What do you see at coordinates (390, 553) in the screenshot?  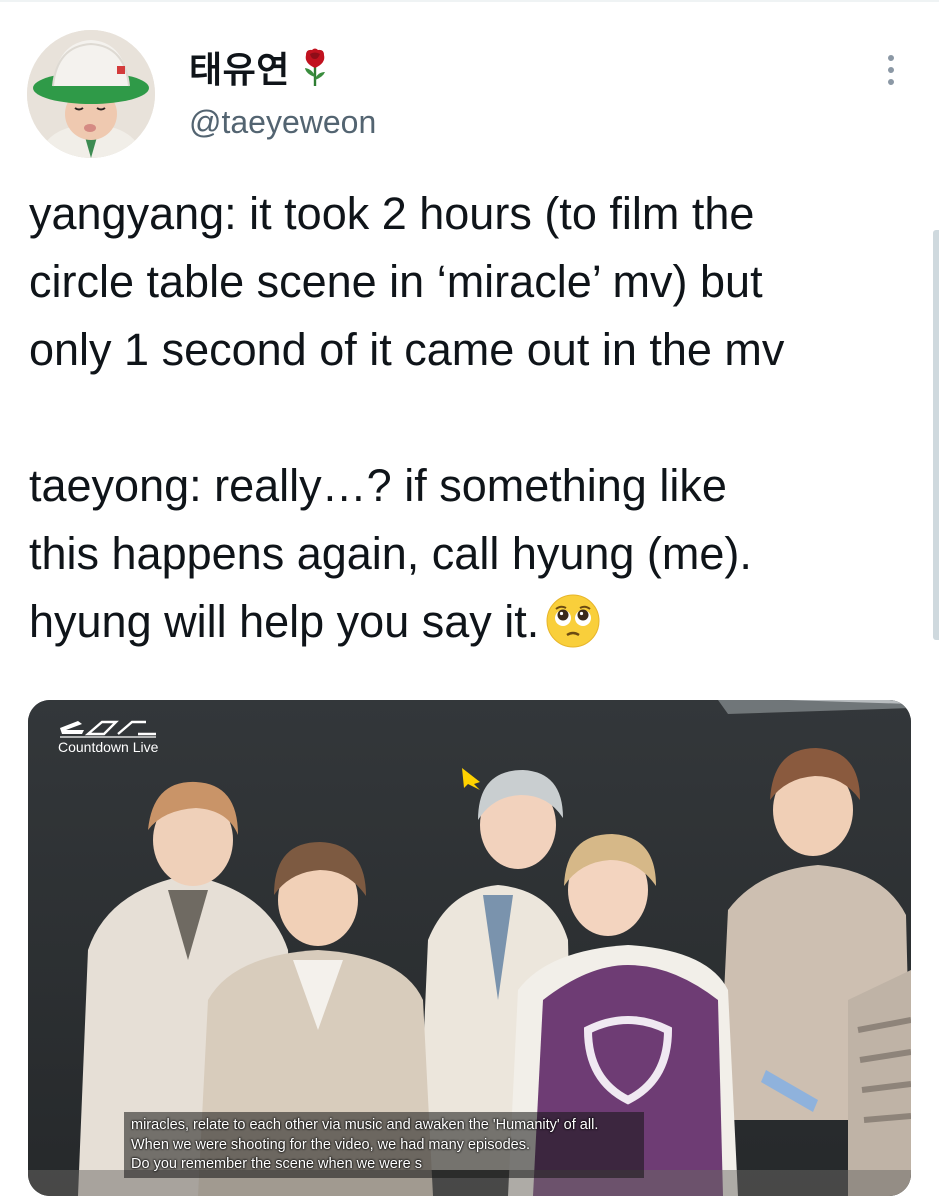 I see `tweet-line: this happens again, call hyung (me).` at bounding box center [390, 553].